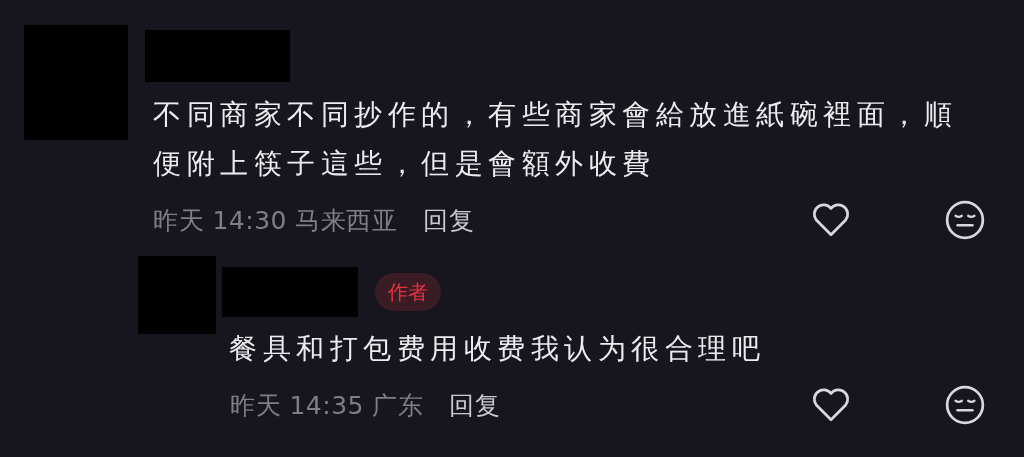 The image size is (1024, 457). I want to click on author-badge: 作者, so click(408, 292).